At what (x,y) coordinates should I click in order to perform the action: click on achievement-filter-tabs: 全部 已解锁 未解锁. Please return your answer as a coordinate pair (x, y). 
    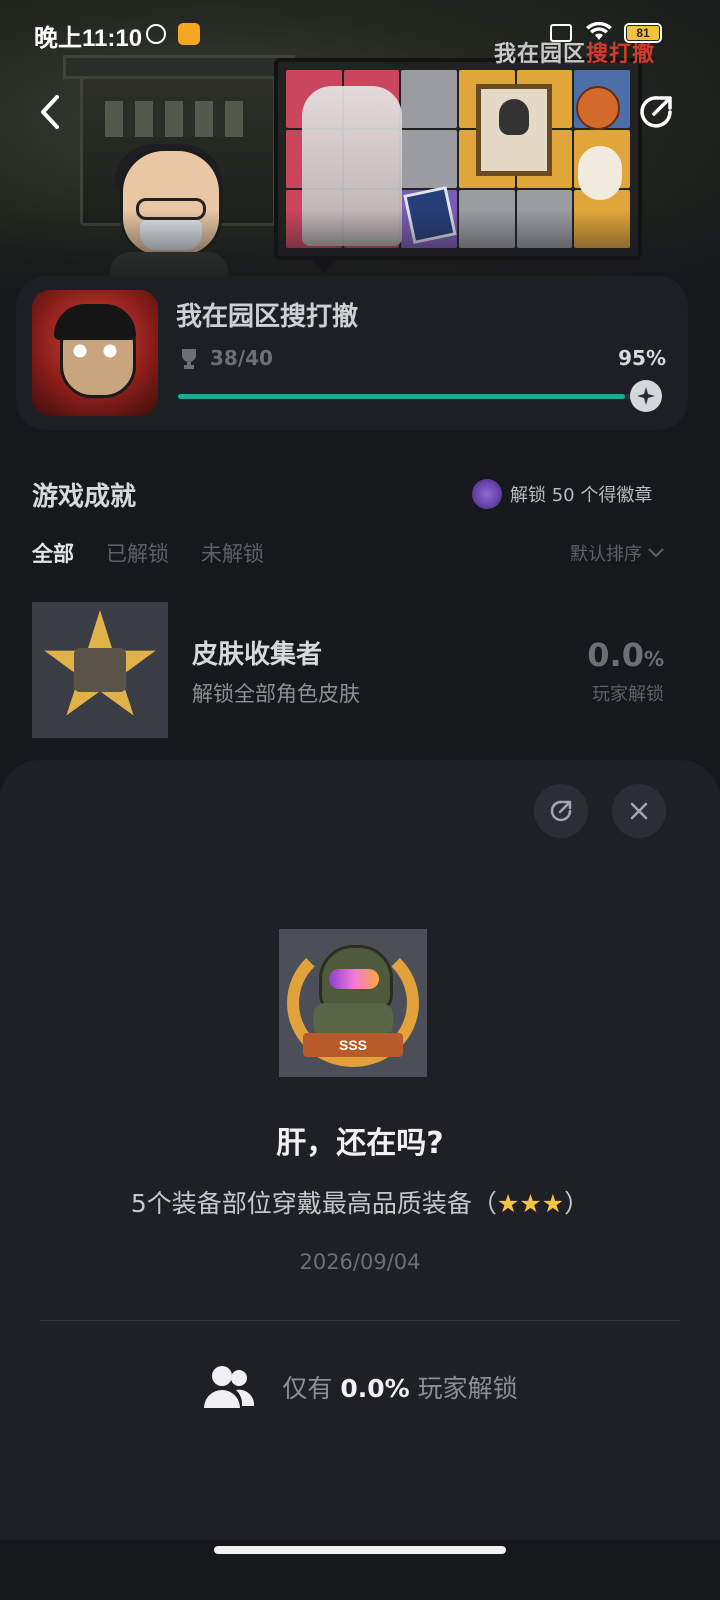
    Looking at the image, I should click on (148, 553).